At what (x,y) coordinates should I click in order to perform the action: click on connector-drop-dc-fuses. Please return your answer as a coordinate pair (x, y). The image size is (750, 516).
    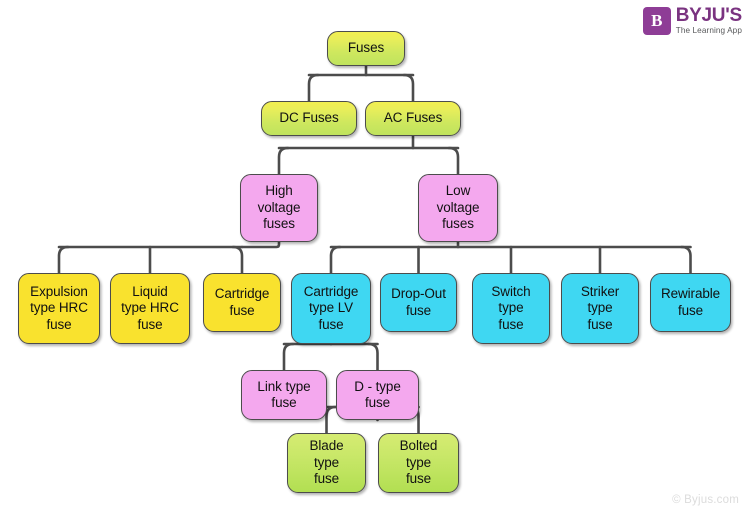
    Looking at the image, I should click on (313, 88).